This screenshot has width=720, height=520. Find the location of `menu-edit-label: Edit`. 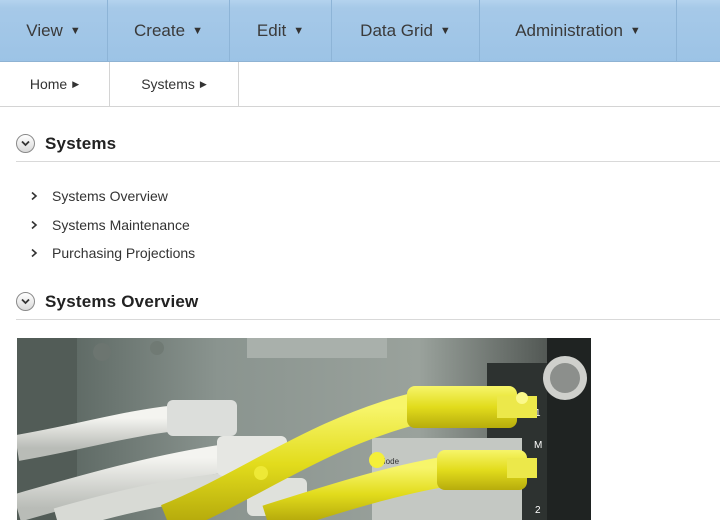

menu-edit-label: Edit is located at coordinates (271, 30).